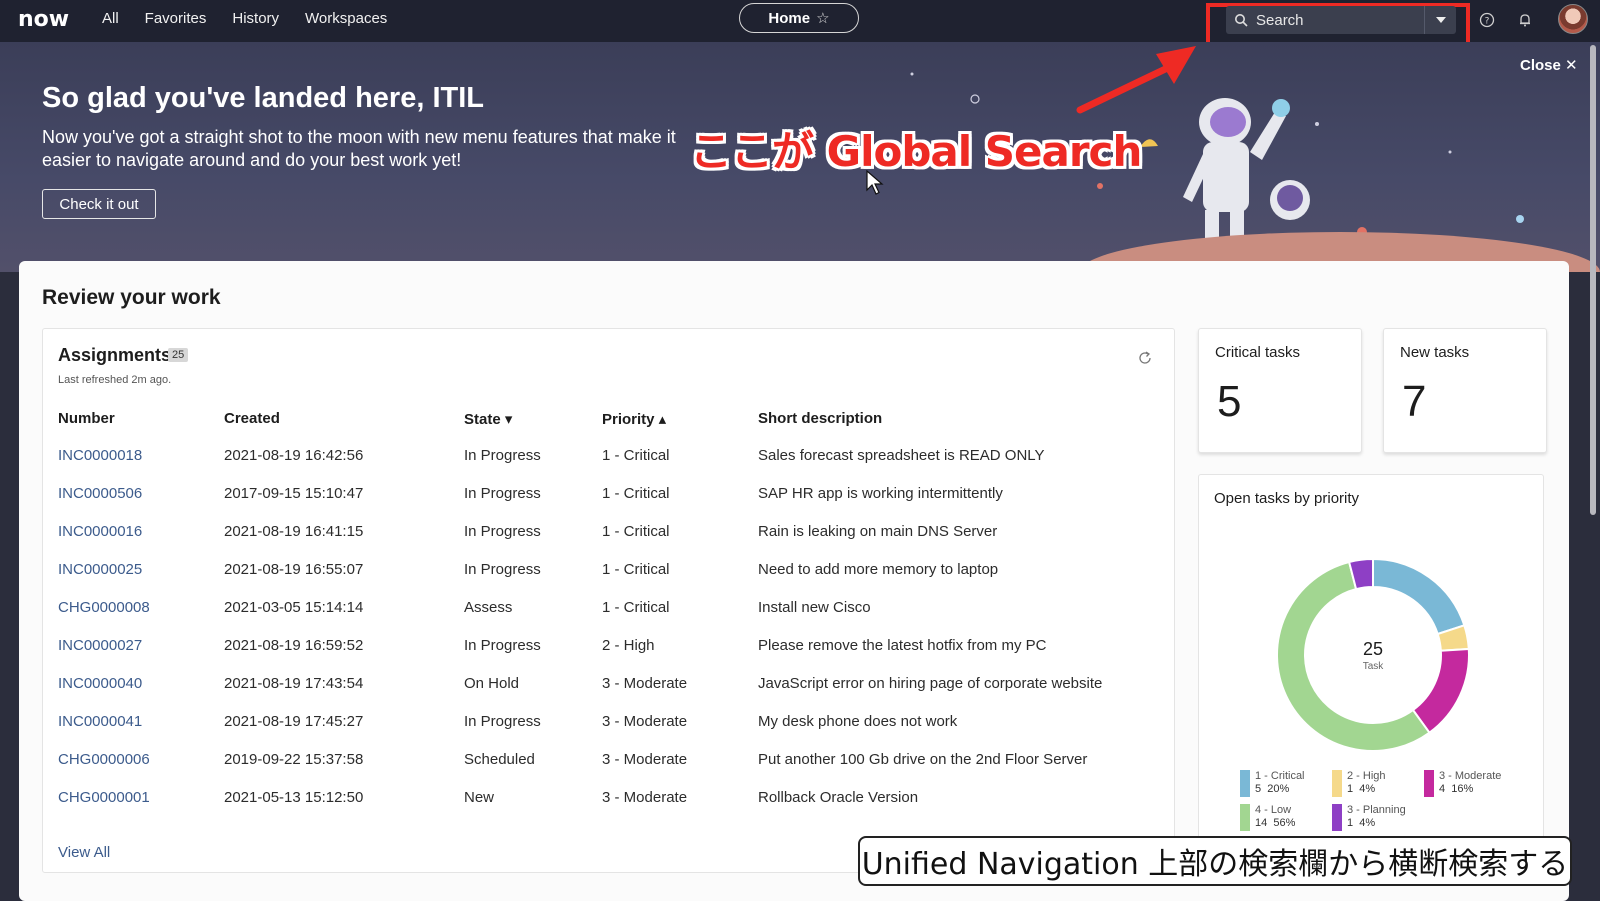 The height and width of the screenshot is (901, 1600). What do you see at coordinates (294, 683) in the screenshot?
I see `created-cell: 2021-08-19 17:43:54` at bounding box center [294, 683].